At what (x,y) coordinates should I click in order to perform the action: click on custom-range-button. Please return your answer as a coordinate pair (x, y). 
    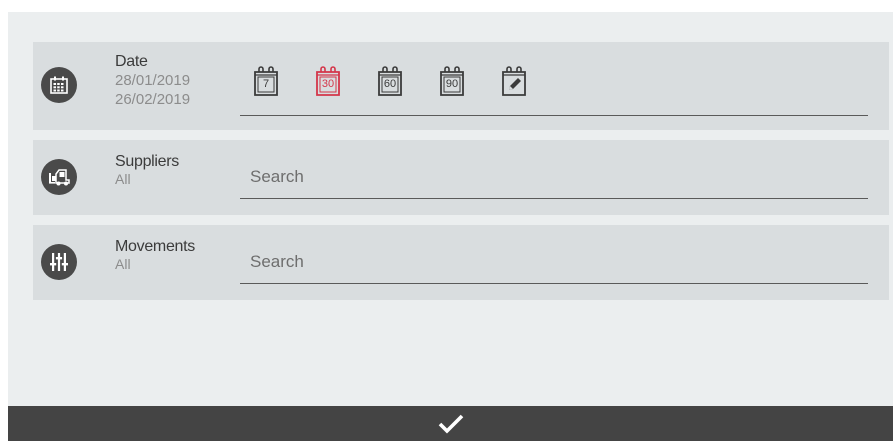
    Looking at the image, I should click on (514, 81).